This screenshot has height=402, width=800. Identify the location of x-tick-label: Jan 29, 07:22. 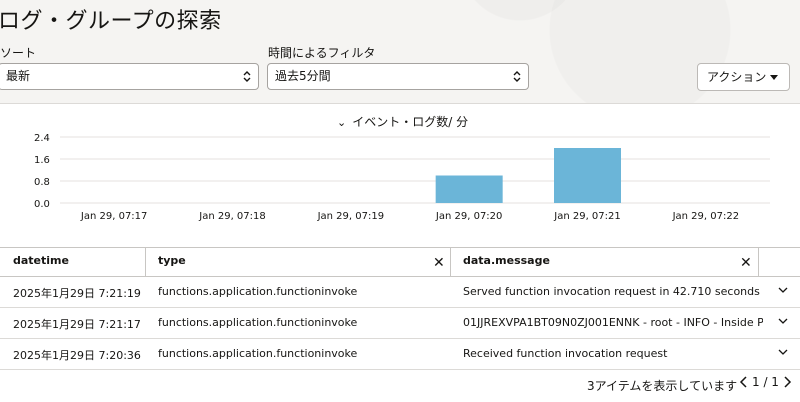
(706, 216).